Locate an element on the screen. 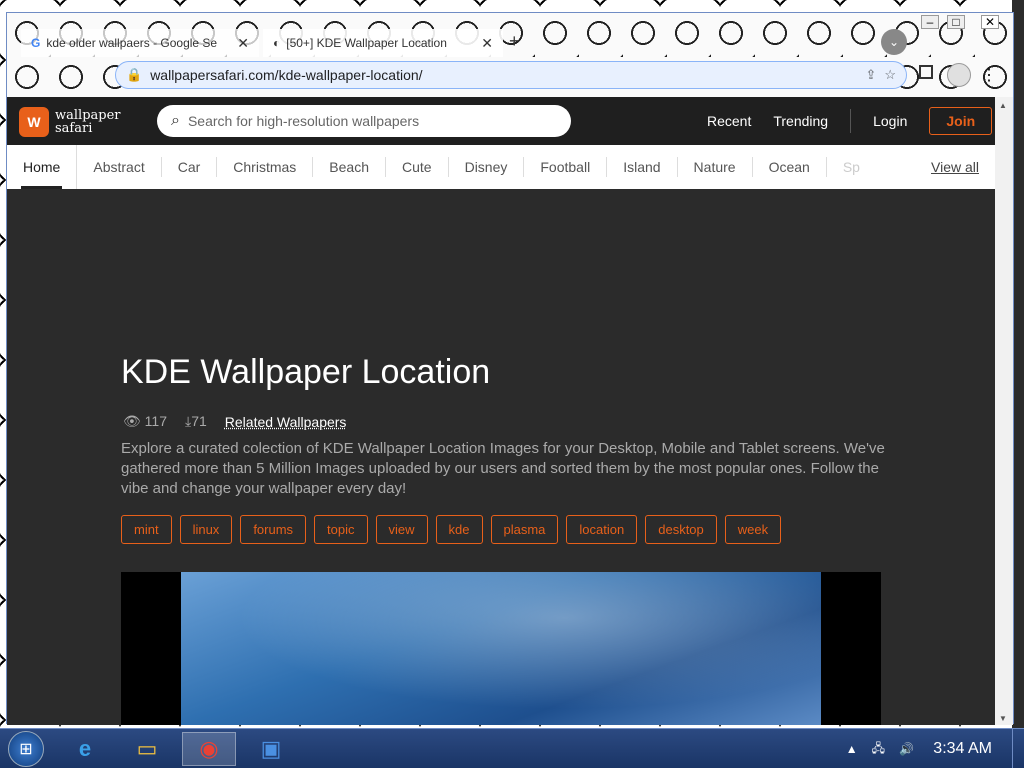 This screenshot has height=768, width=1024. extension-icon is located at coordinates (926, 72).